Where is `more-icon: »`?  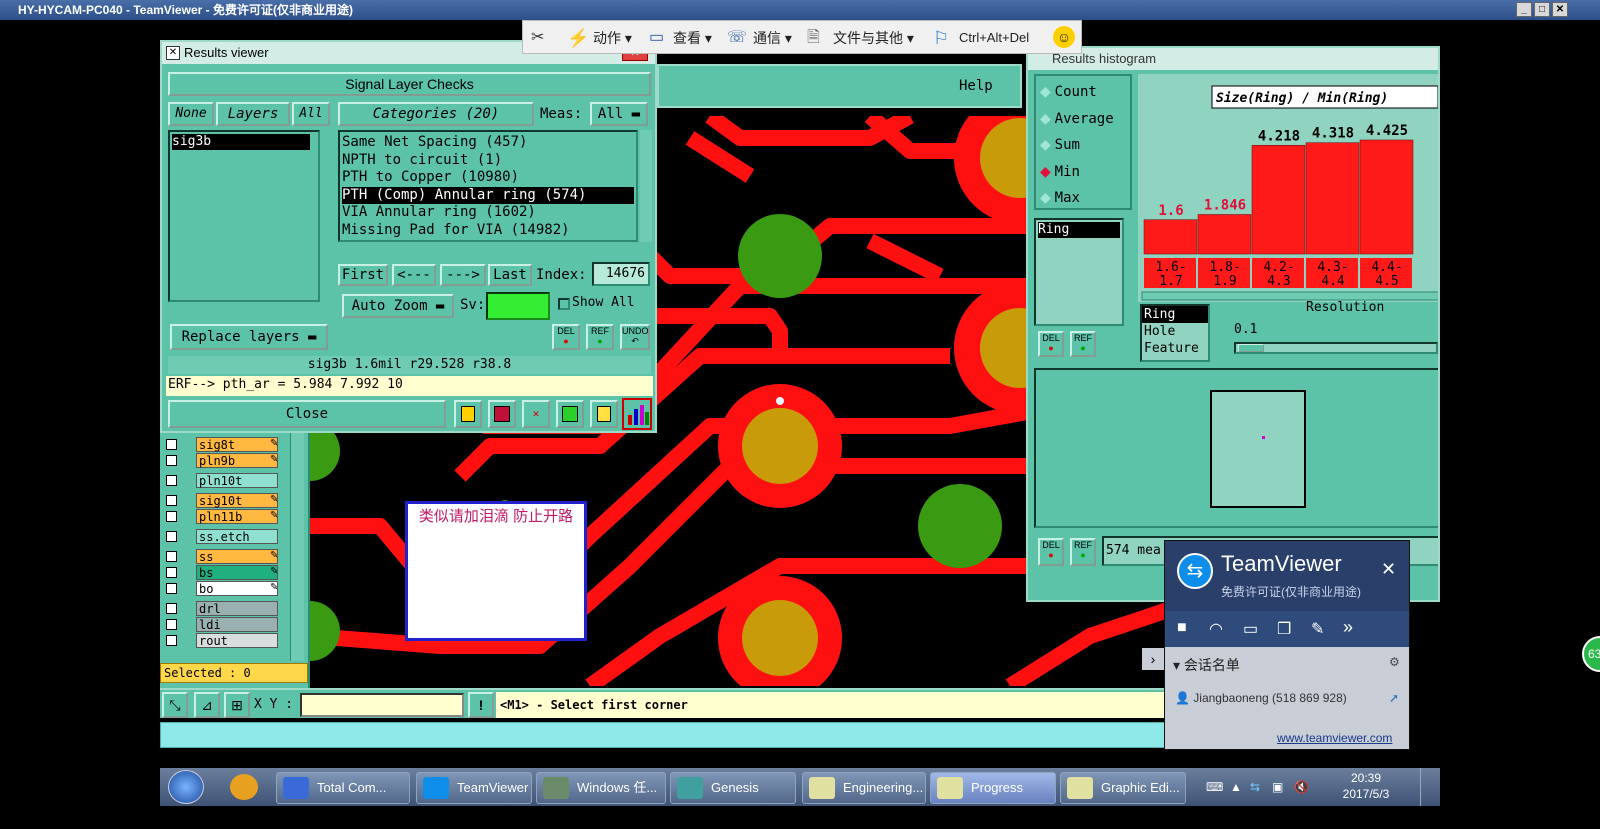 more-icon: » is located at coordinates (1348, 627).